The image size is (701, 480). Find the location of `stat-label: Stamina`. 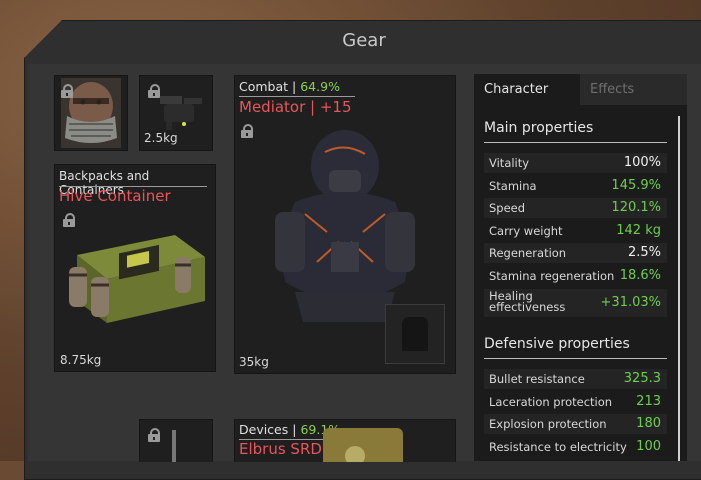

stat-label: Stamina is located at coordinates (513, 185).